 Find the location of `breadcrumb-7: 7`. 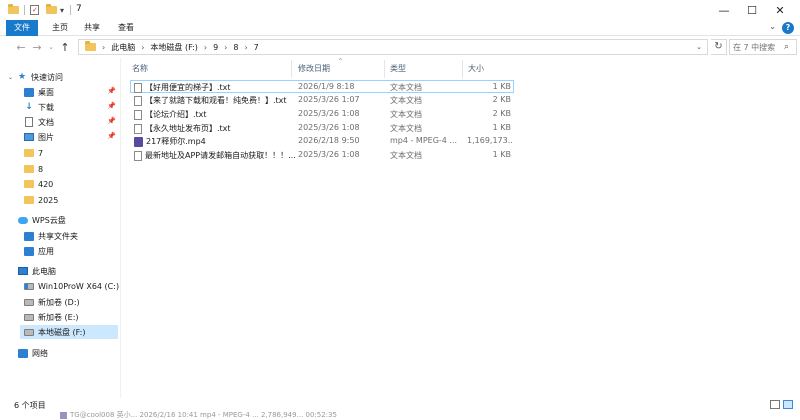

breadcrumb-7: 7 is located at coordinates (256, 47).